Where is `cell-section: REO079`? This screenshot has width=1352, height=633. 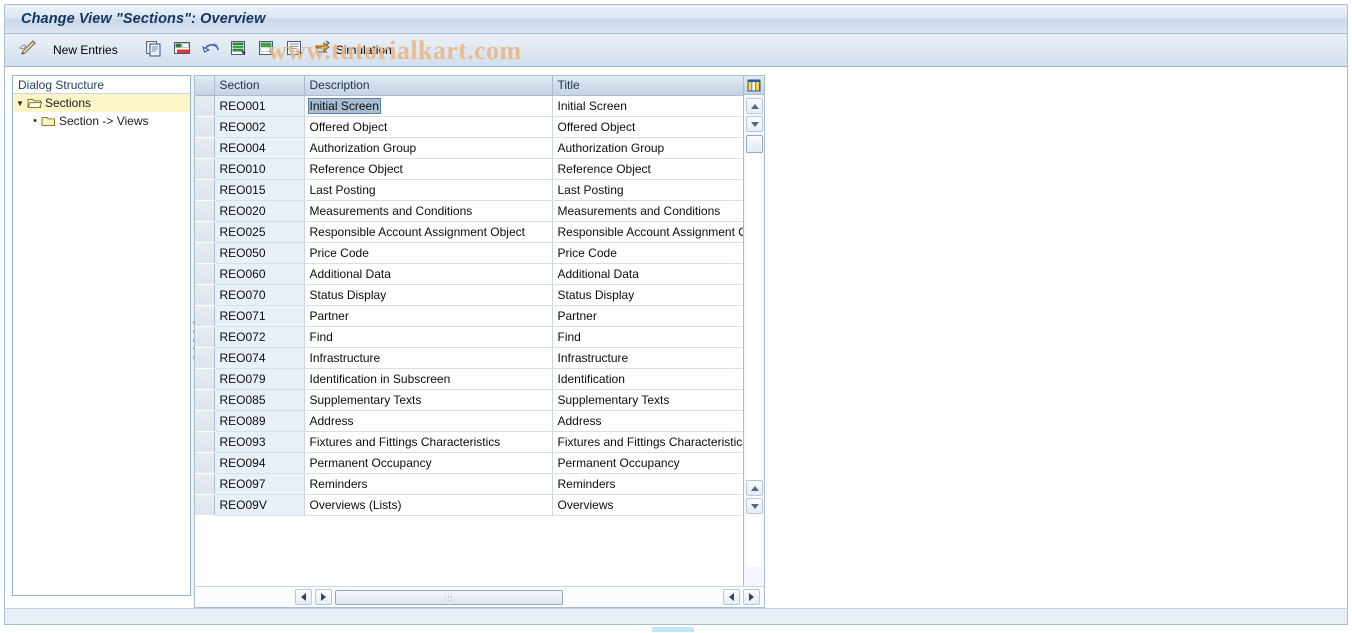
cell-section: REO079 is located at coordinates (259, 379).